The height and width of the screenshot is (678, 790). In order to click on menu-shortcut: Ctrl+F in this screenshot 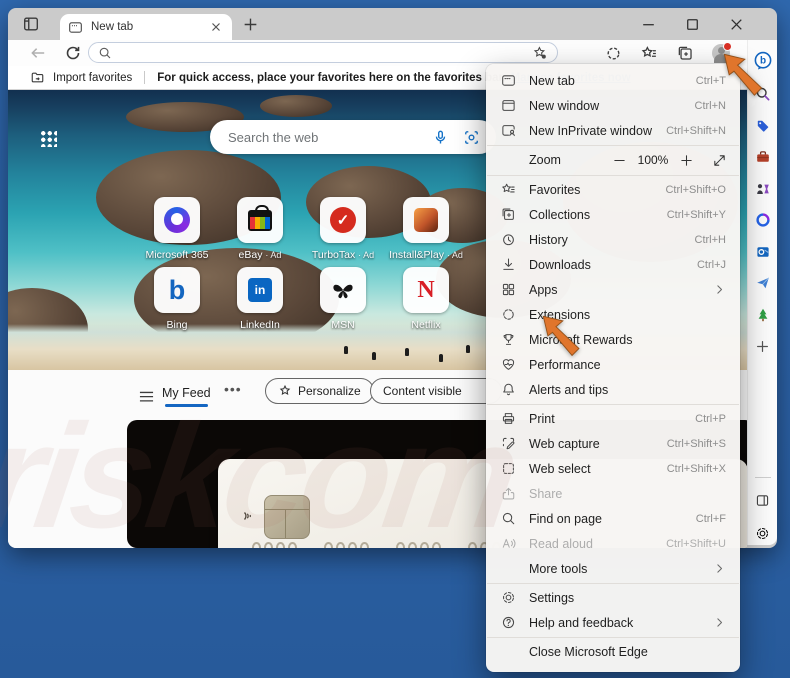, I will do `click(710, 518)`.